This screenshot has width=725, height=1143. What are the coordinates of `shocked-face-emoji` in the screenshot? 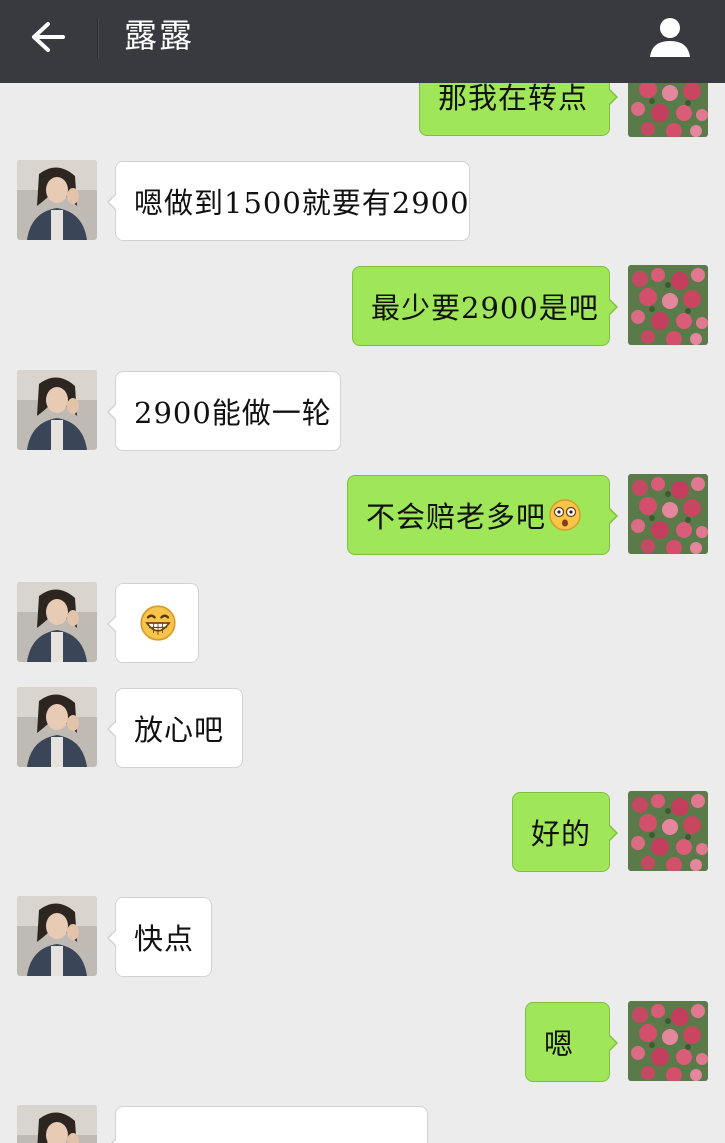 It's located at (565, 515).